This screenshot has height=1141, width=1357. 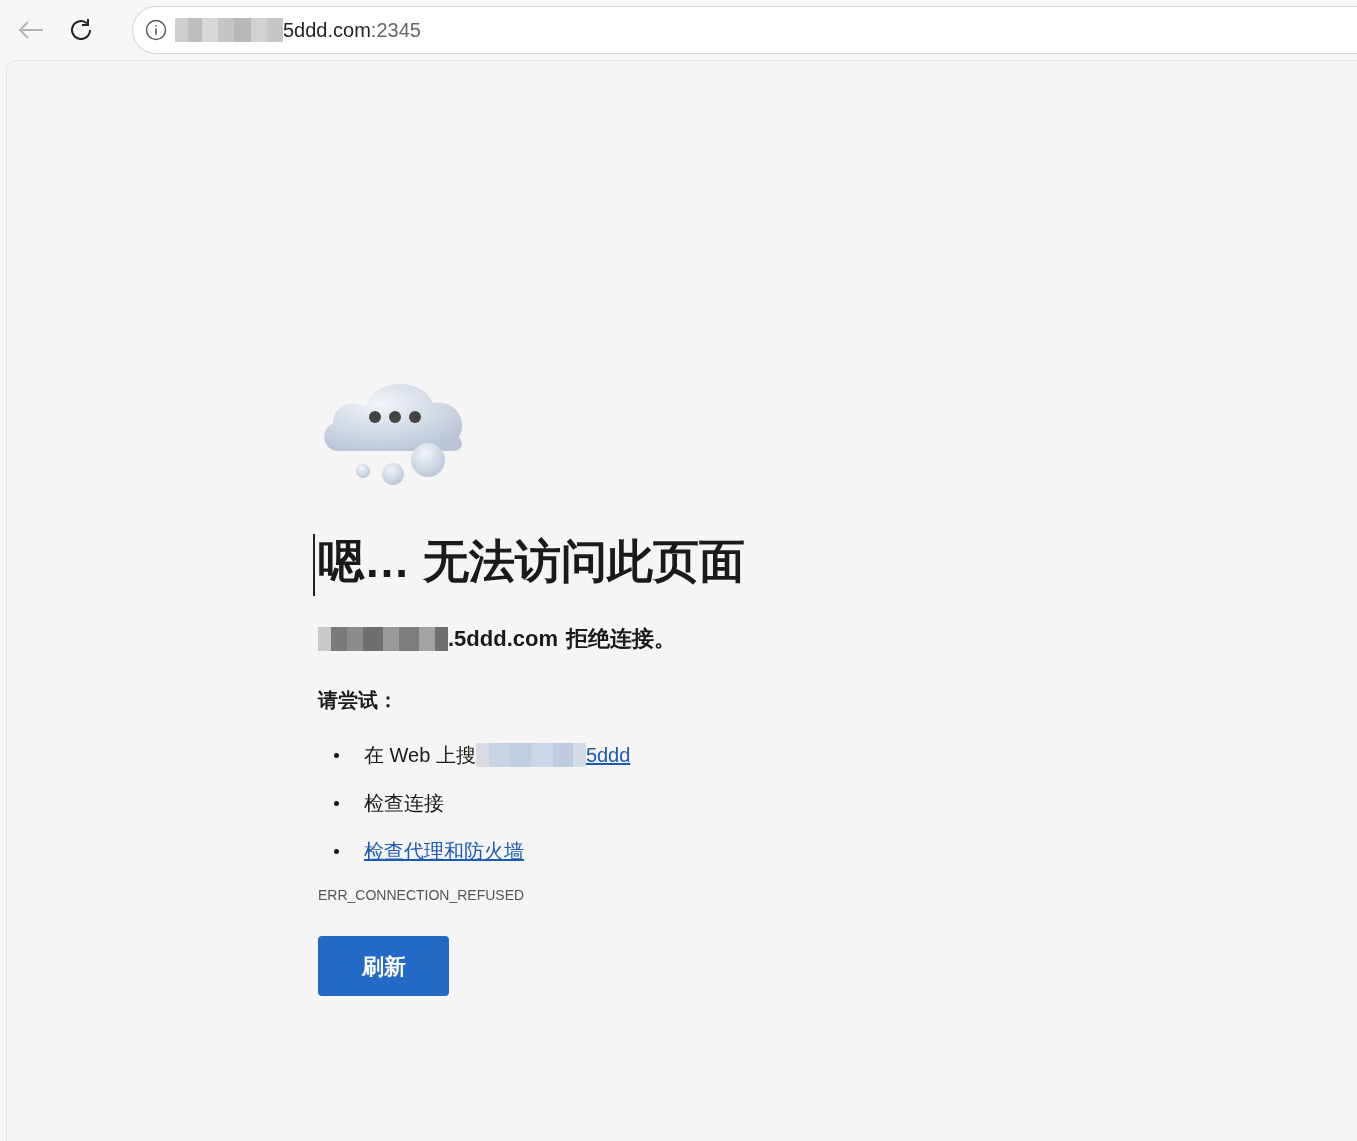 What do you see at coordinates (383, 966) in the screenshot?
I see `refresh-button: 刷新` at bounding box center [383, 966].